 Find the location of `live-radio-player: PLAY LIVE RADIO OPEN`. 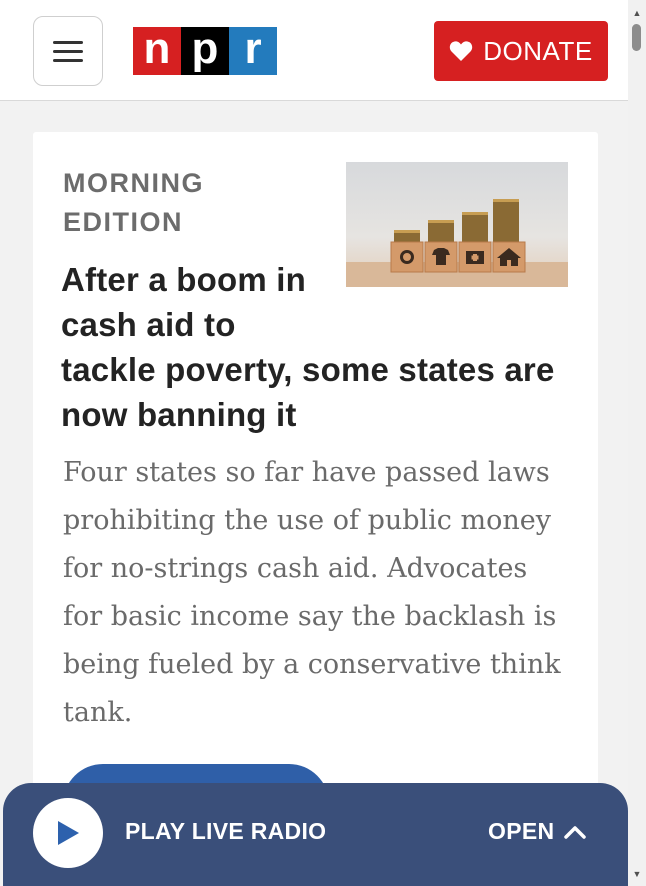

live-radio-player: PLAY LIVE RADIO OPEN is located at coordinates (315, 834).